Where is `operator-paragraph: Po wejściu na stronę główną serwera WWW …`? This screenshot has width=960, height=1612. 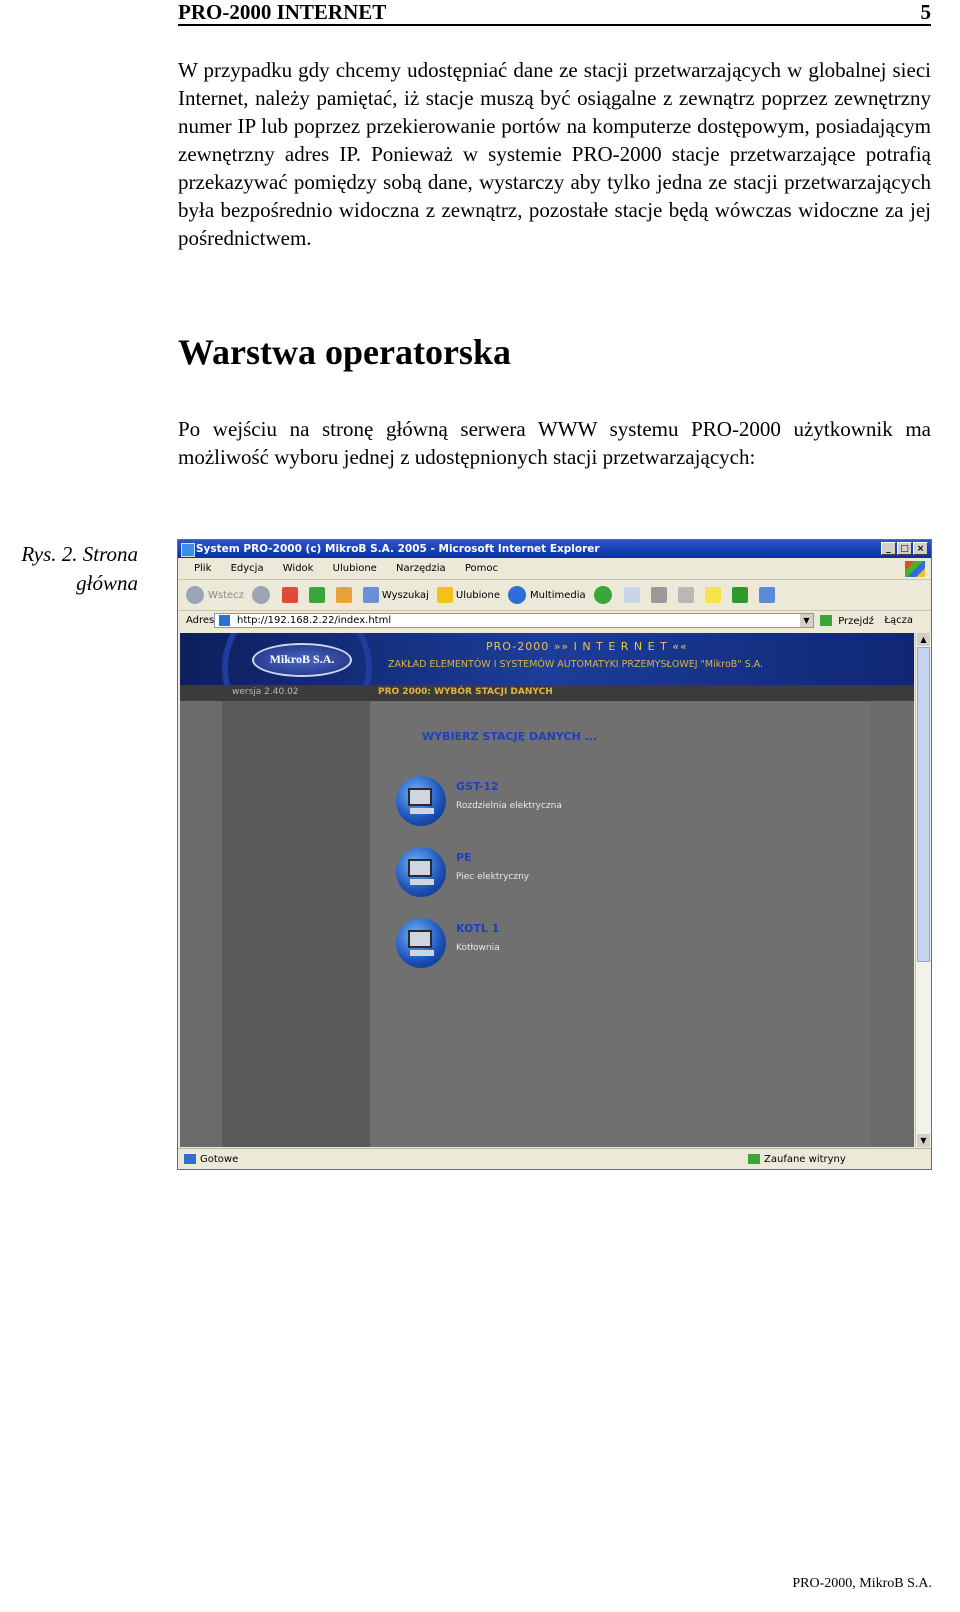 operator-paragraph: Po wejściu na stronę główną serwera WWW … is located at coordinates (554, 443).